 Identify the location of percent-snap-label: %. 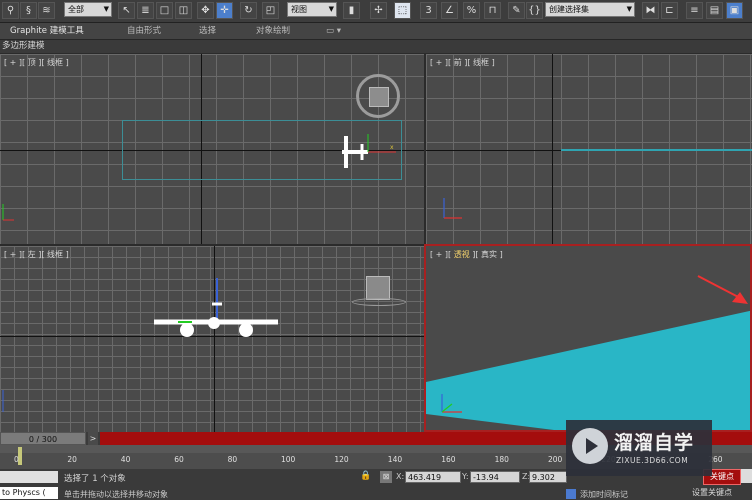
(471, 10).